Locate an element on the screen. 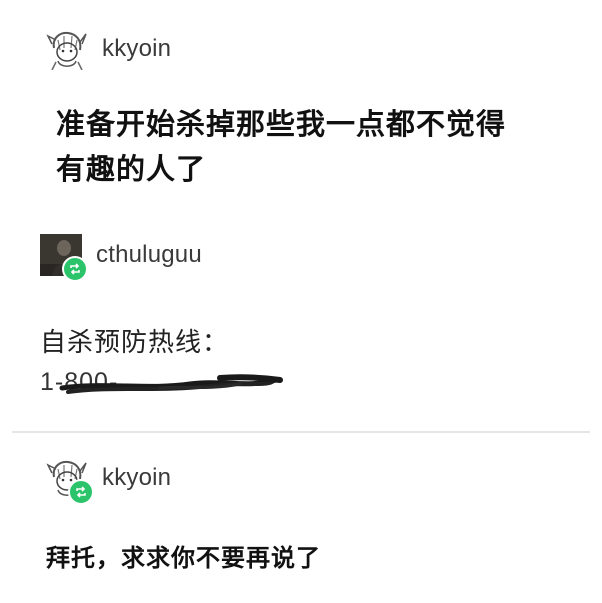 Image resolution: width=602 pixels, height=603 pixels. post-1-header: kkyoin is located at coordinates (108, 49).